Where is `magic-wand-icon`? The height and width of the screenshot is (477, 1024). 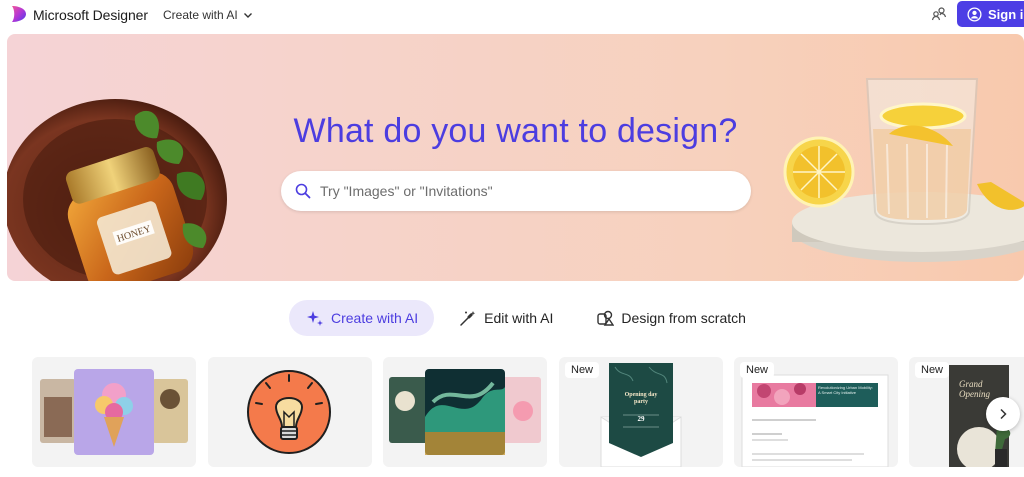 magic-wand-icon is located at coordinates (468, 318).